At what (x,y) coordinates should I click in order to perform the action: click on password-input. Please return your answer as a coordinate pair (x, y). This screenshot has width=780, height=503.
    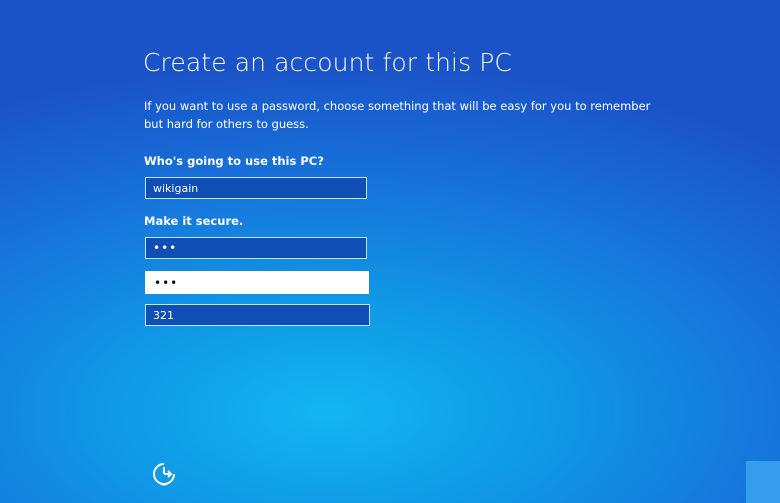
    Looking at the image, I should click on (256, 248).